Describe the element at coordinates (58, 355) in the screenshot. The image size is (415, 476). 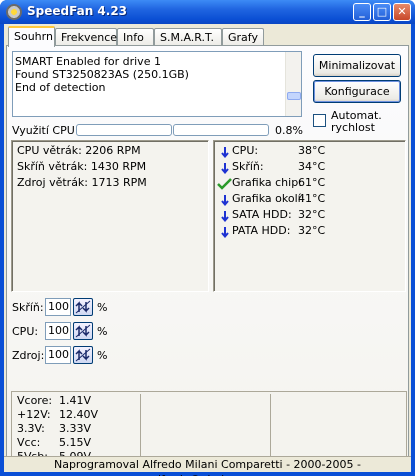
I see `psu-speed-input: 100` at that location.